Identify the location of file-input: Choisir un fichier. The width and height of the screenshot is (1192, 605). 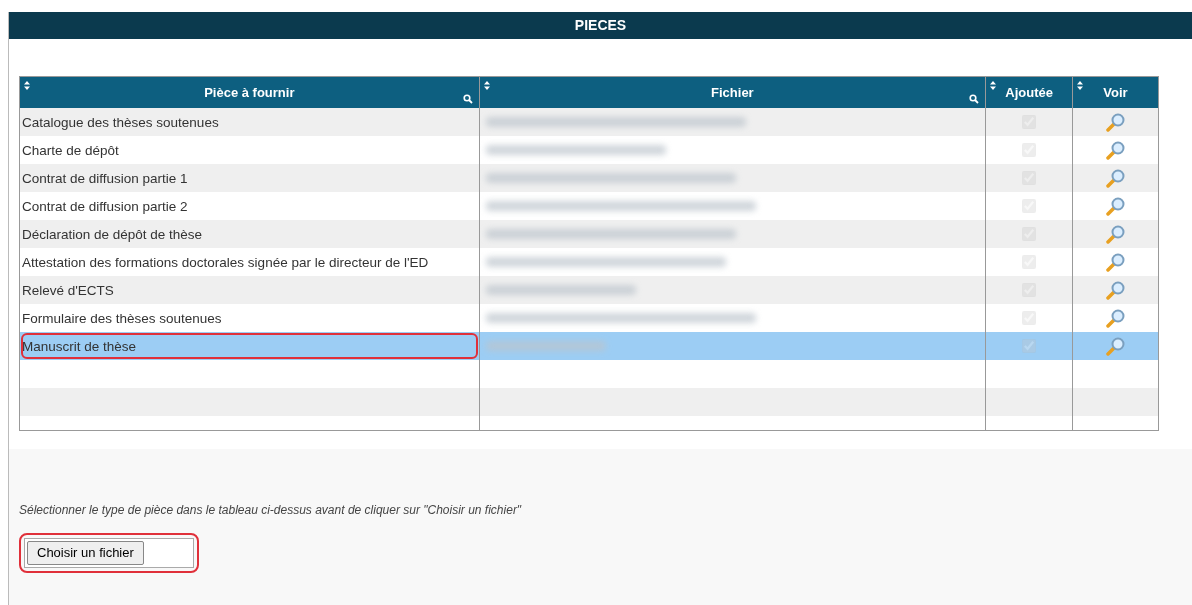
(109, 553).